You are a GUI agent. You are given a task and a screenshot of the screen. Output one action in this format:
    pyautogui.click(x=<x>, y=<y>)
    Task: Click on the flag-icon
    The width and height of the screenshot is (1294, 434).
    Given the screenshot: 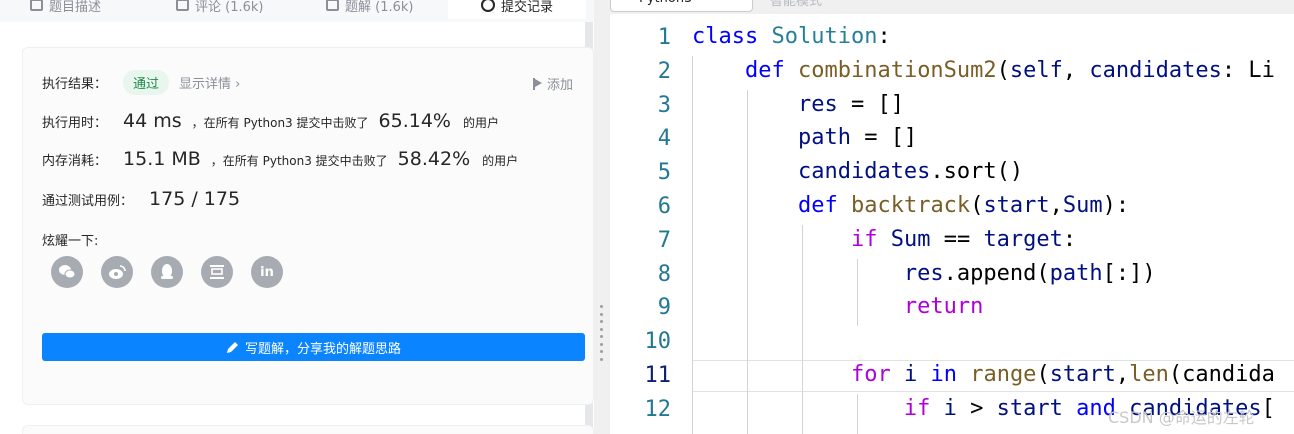 What is the action you would take?
    pyautogui.click(x=538, y=83)
    